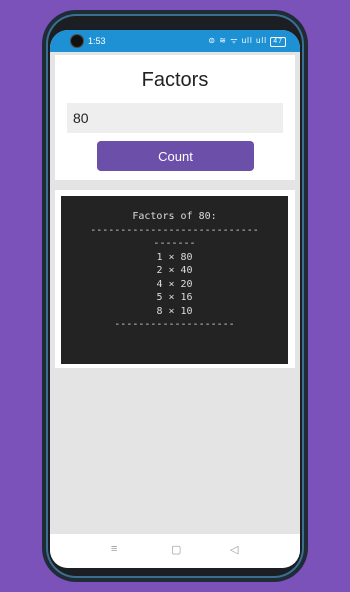  I want to click on output-line: -------, so click(174, 243).